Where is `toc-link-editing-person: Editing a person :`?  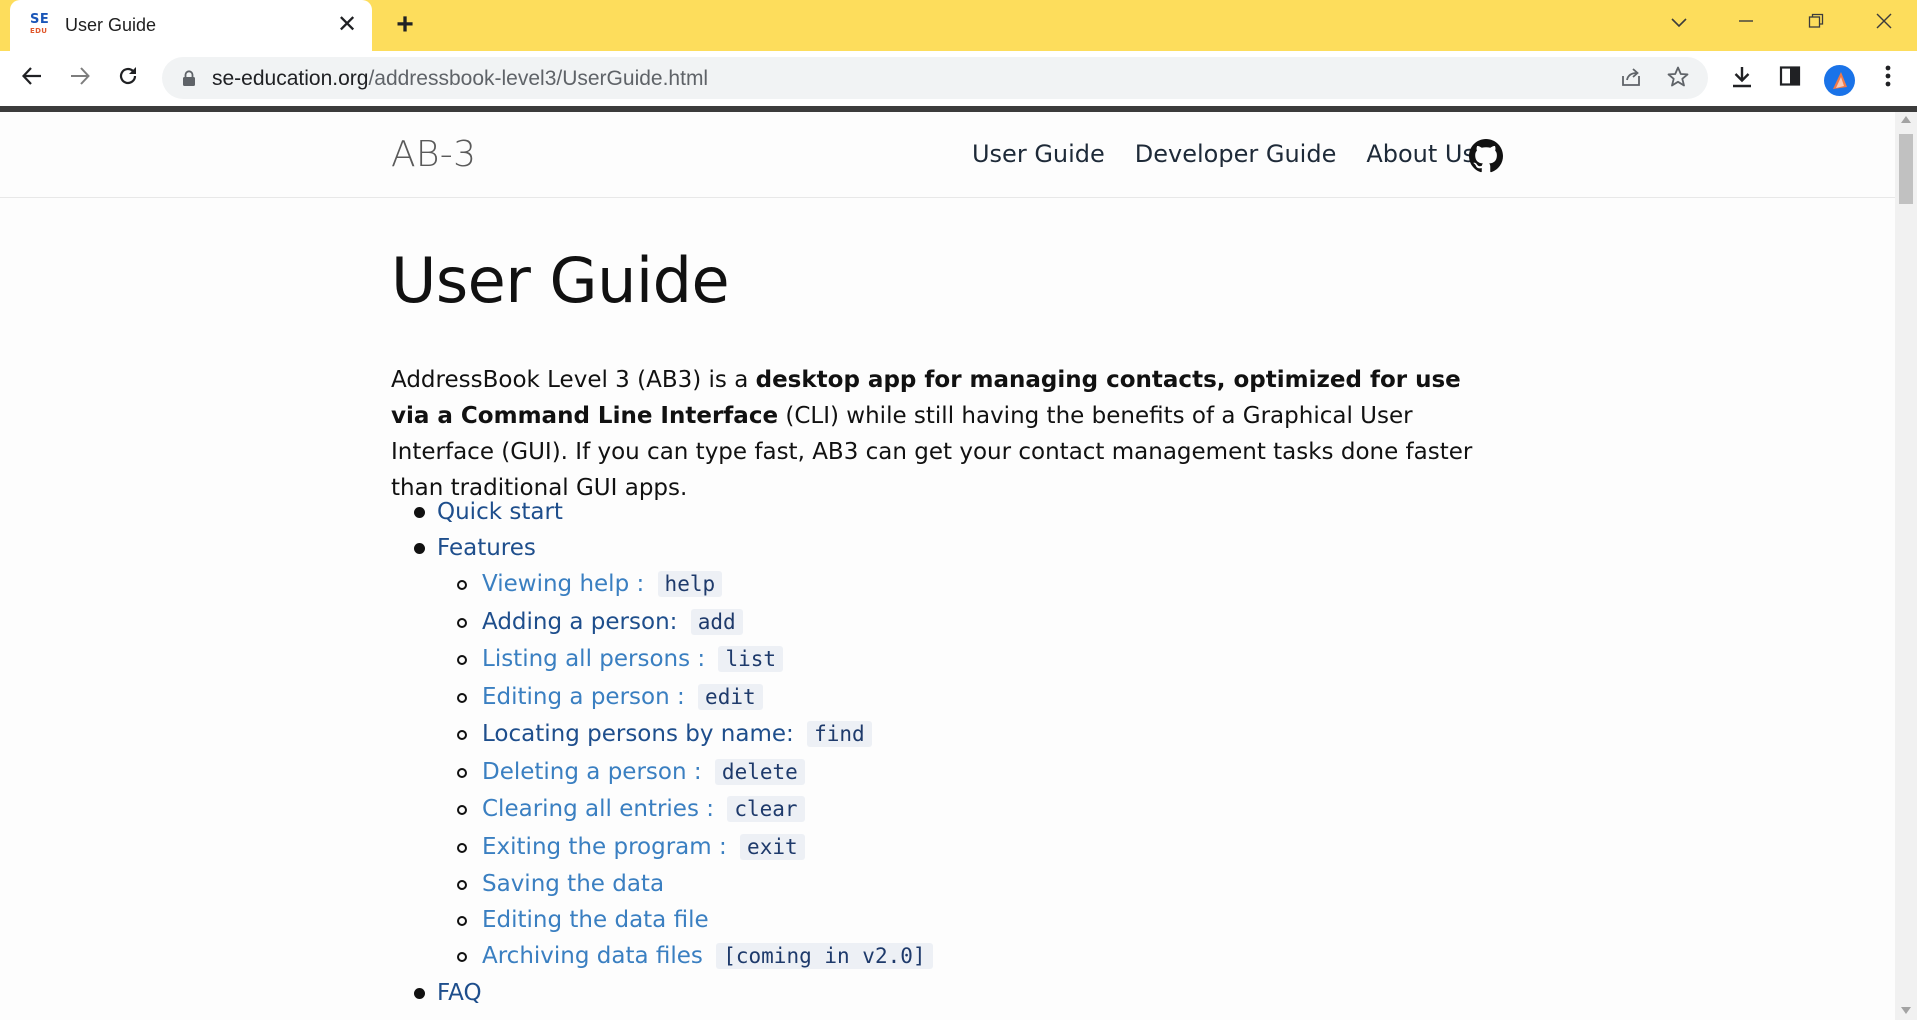 toc-link-editing-person: Editing a person : is located at coordinates (587, 697).